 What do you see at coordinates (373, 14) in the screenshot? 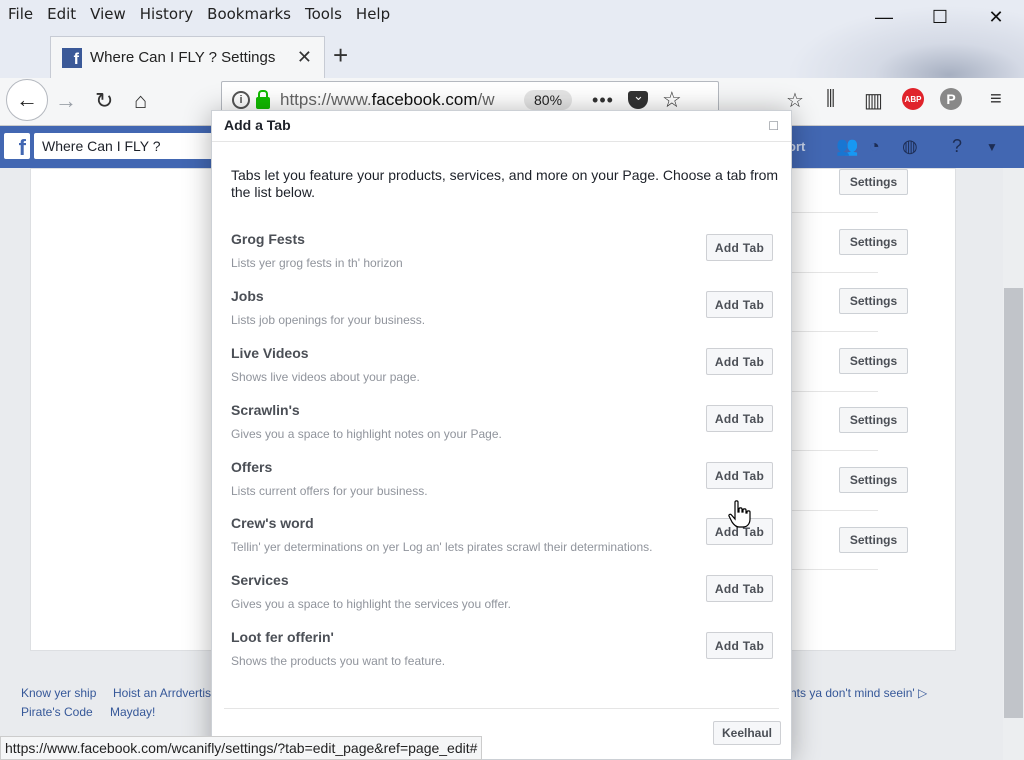
I see `menu-help: Help` at bounding box center [373, 14].